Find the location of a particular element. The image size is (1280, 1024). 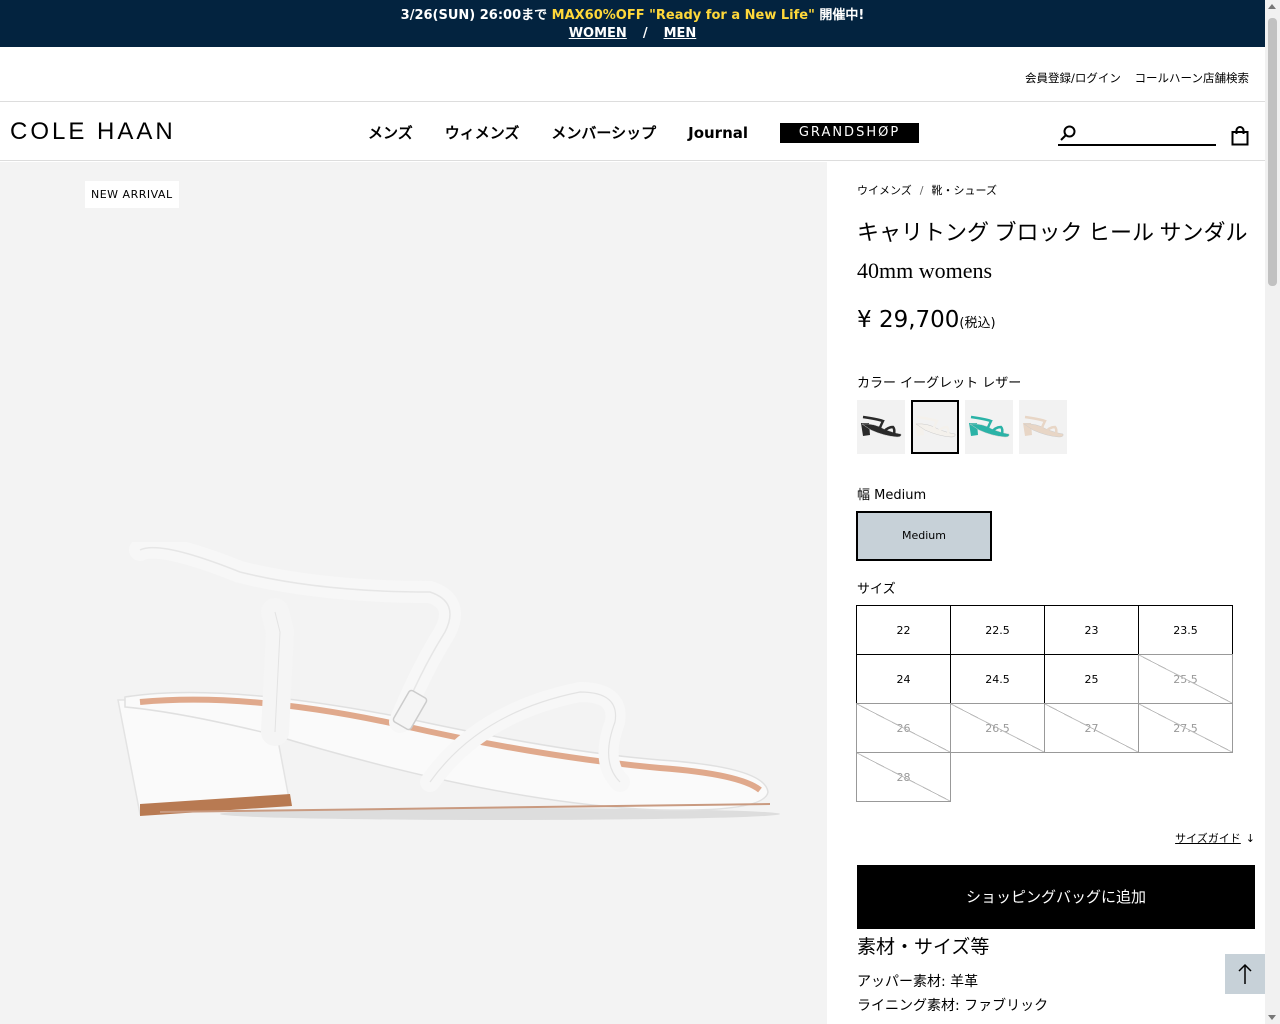

size-option-25: 25 is located at coordinates (1091, 679).